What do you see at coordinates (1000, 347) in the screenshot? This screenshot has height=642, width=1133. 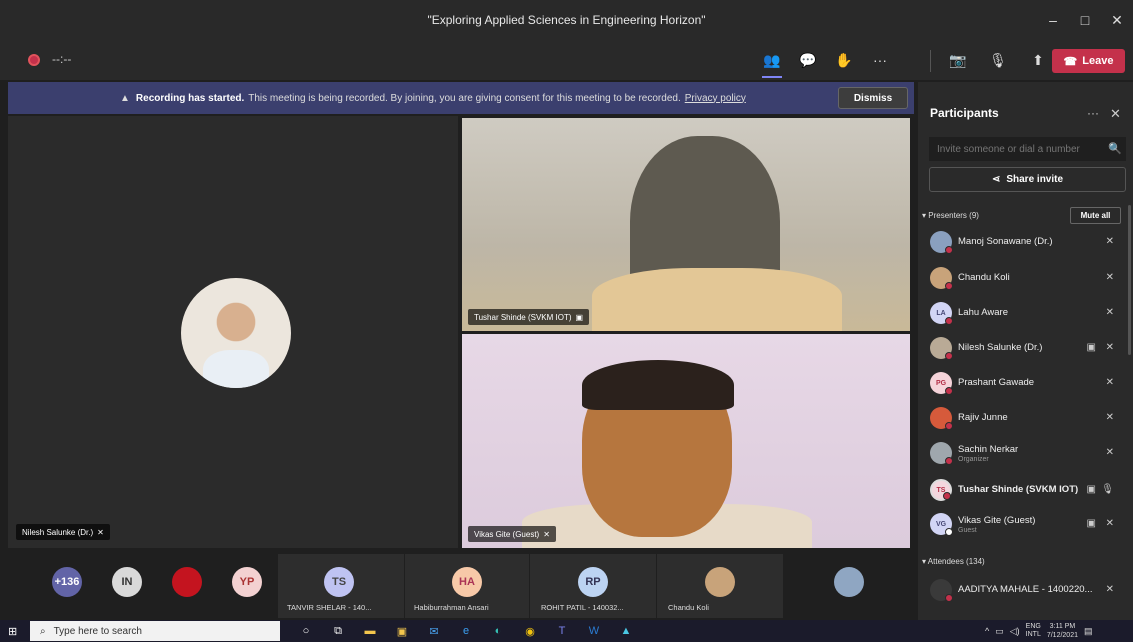 I see `participant-name: Nilesh Salunke (Dr.)` at bounding box center [1000, 347].